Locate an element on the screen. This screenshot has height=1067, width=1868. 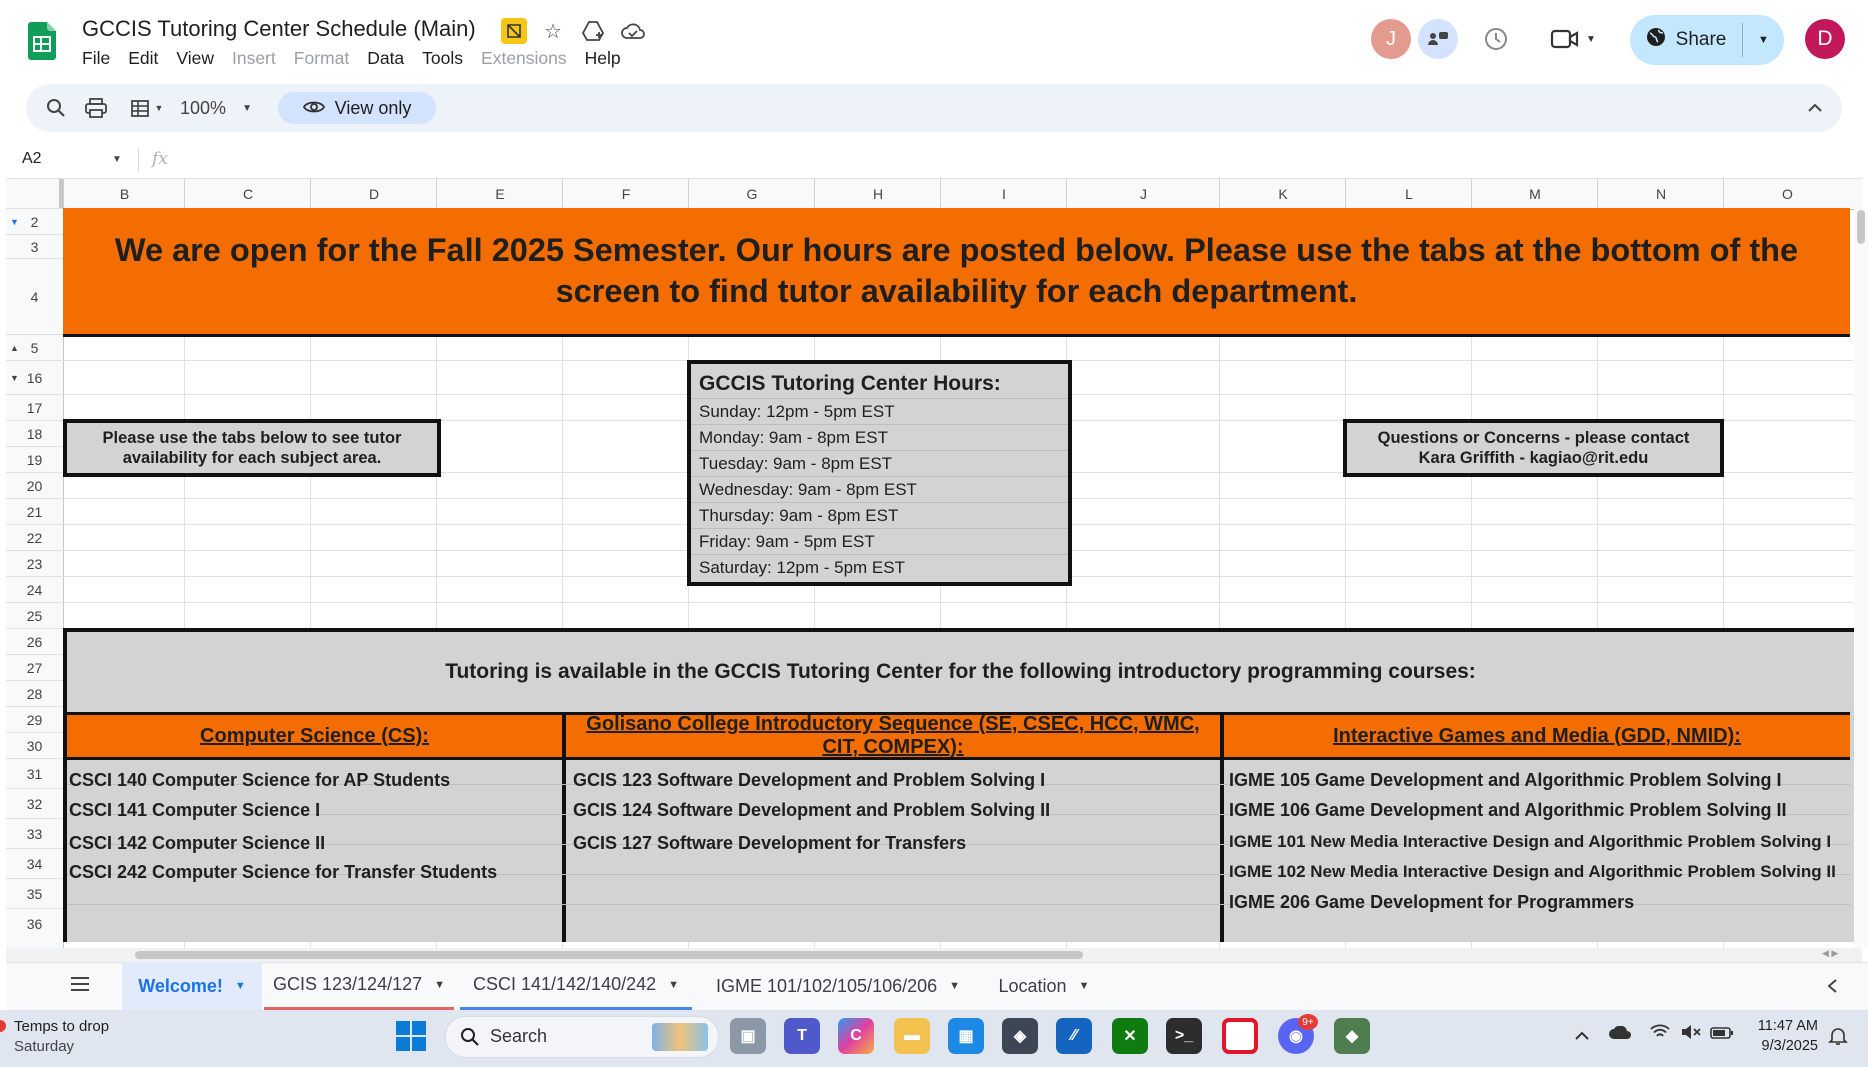
microsoft-store-icon: ▦ is located at coordinates (966, 1036).